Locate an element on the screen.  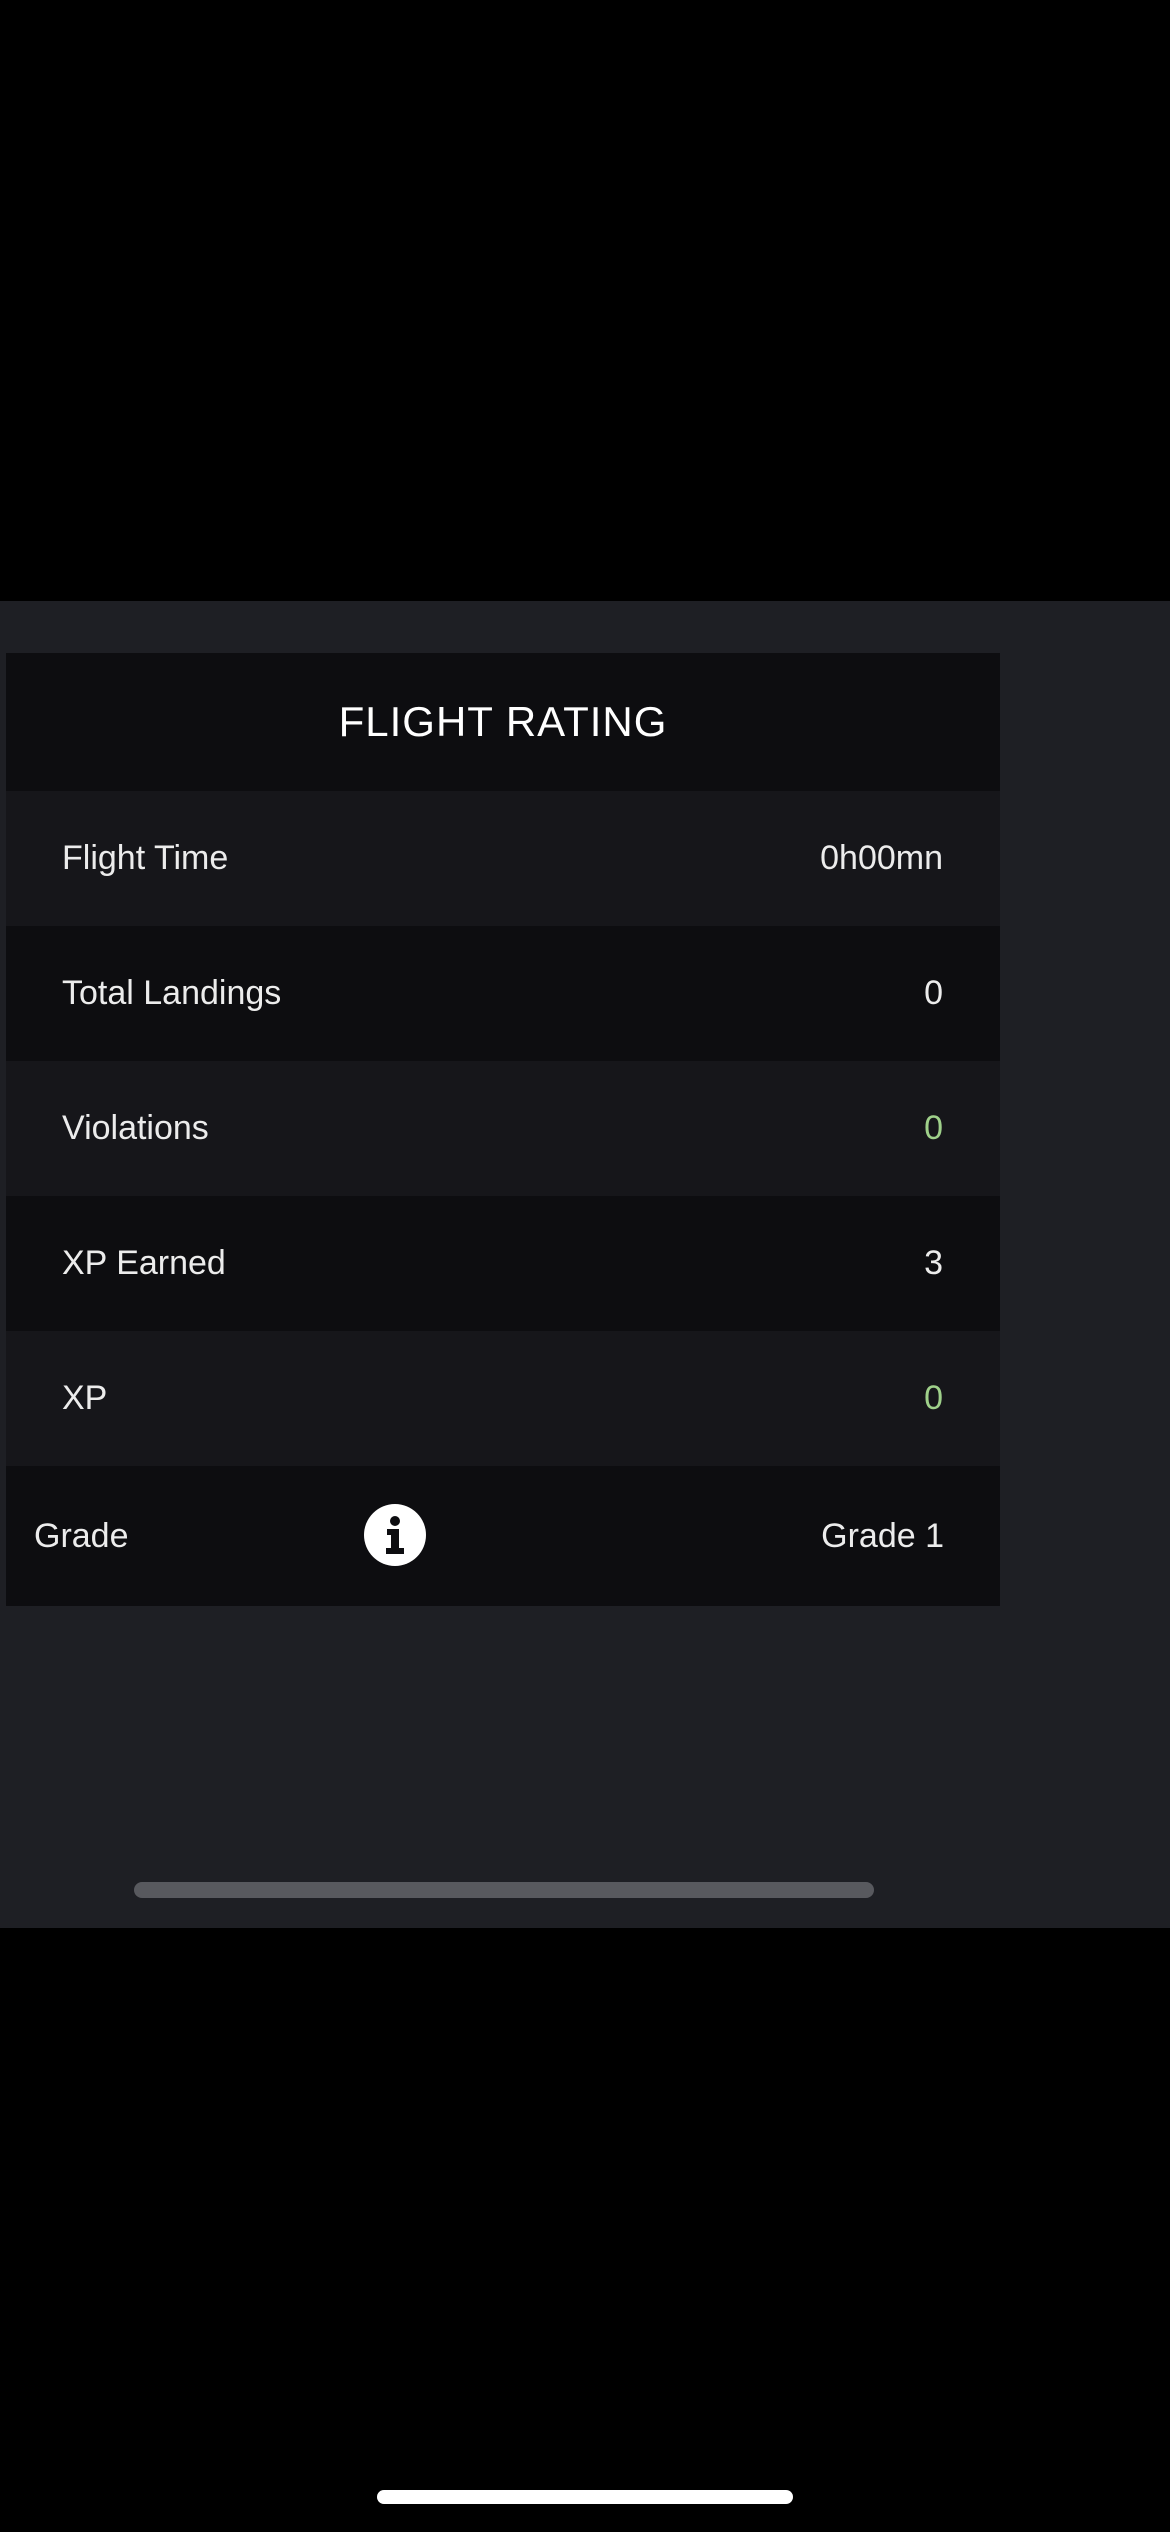
row-label: Total Landings is located at coordinates (172, 993).